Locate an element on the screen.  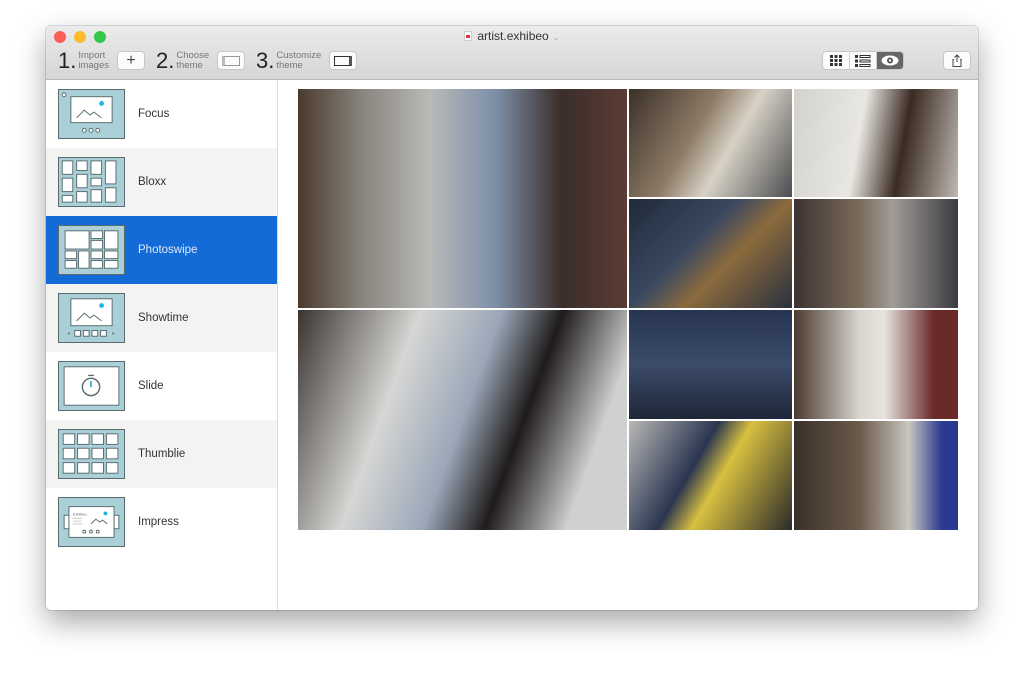
thumblie-theme-icon is located at coordinates (91, 454).